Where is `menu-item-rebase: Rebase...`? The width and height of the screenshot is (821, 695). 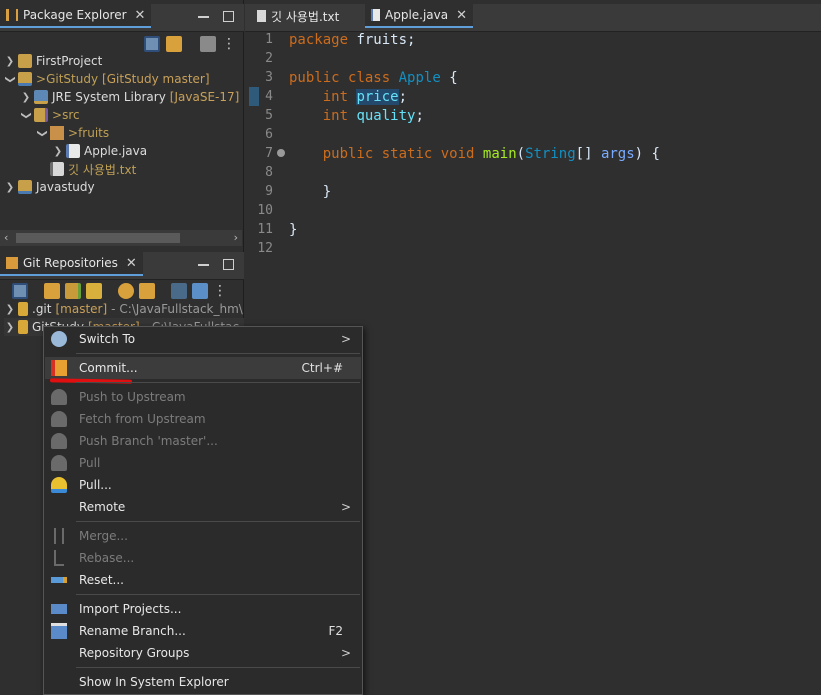
menu-item-rebase: Rebase... is located at coordinates (203, 558).